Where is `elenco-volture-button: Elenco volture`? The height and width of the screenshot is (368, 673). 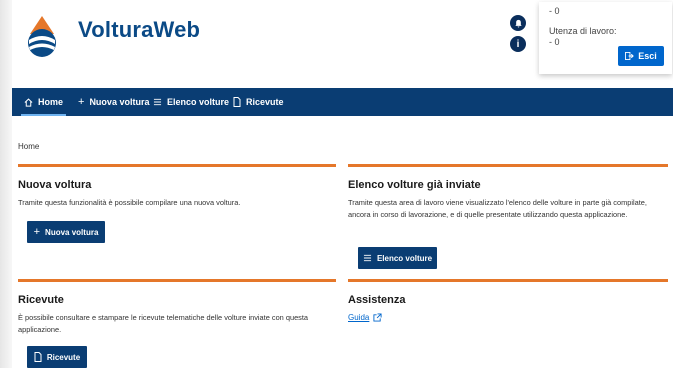 elenco-volture-button: Elenco volture is located at coordinates (397, 258).